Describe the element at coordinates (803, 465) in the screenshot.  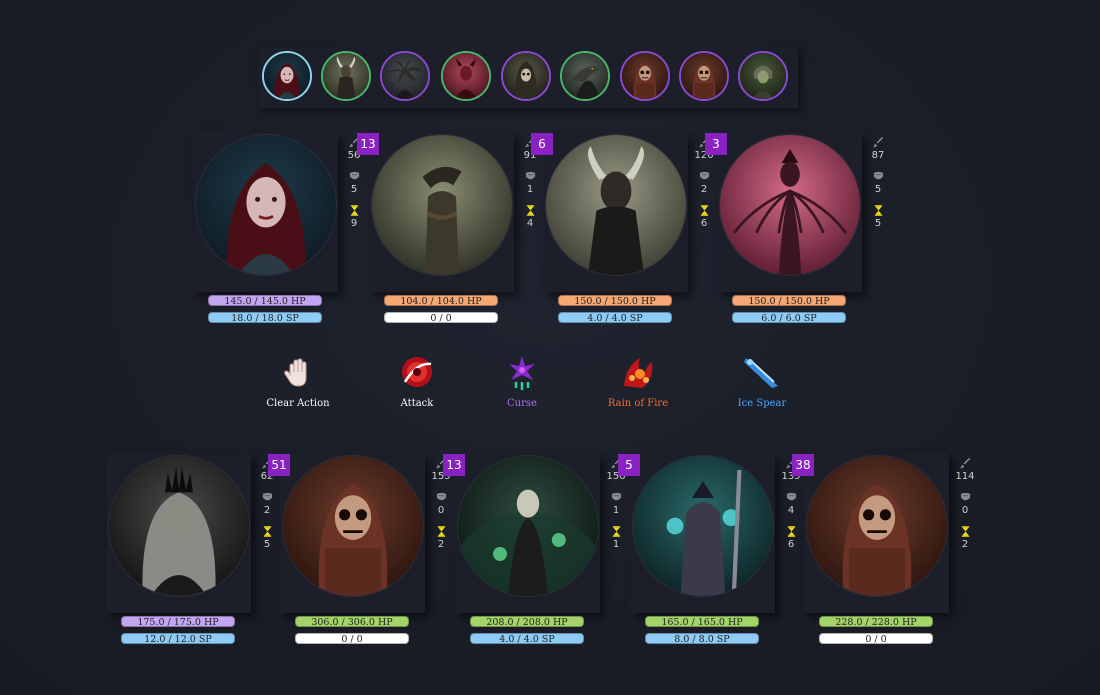
I see `level-badge: 38` at that location.